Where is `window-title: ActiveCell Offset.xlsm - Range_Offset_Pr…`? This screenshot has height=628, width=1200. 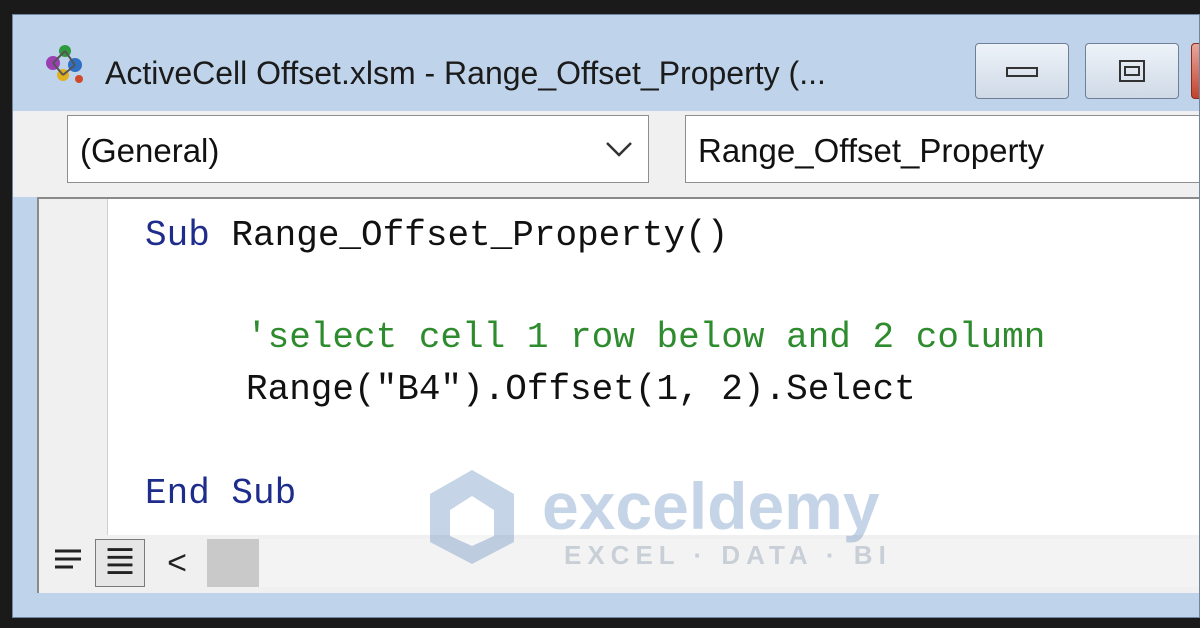 window-title: ActiveCell Offset.xlsm - Range_Offset_Pr… is located at coordinates (465, 73).